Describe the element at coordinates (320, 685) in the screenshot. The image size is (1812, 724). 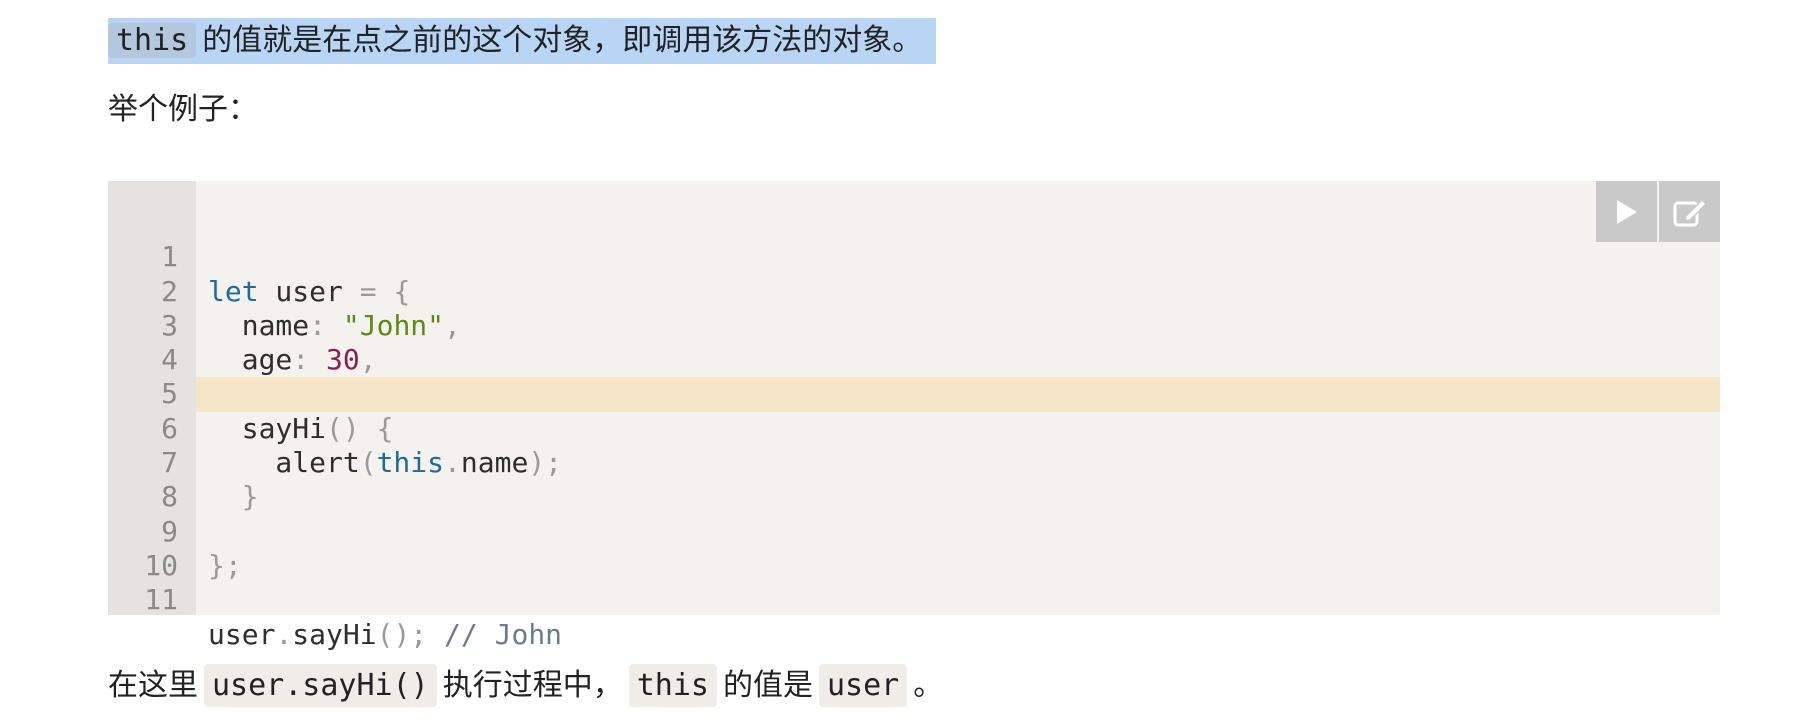
I see `inline-code-call: user.sayHi()` at that location.